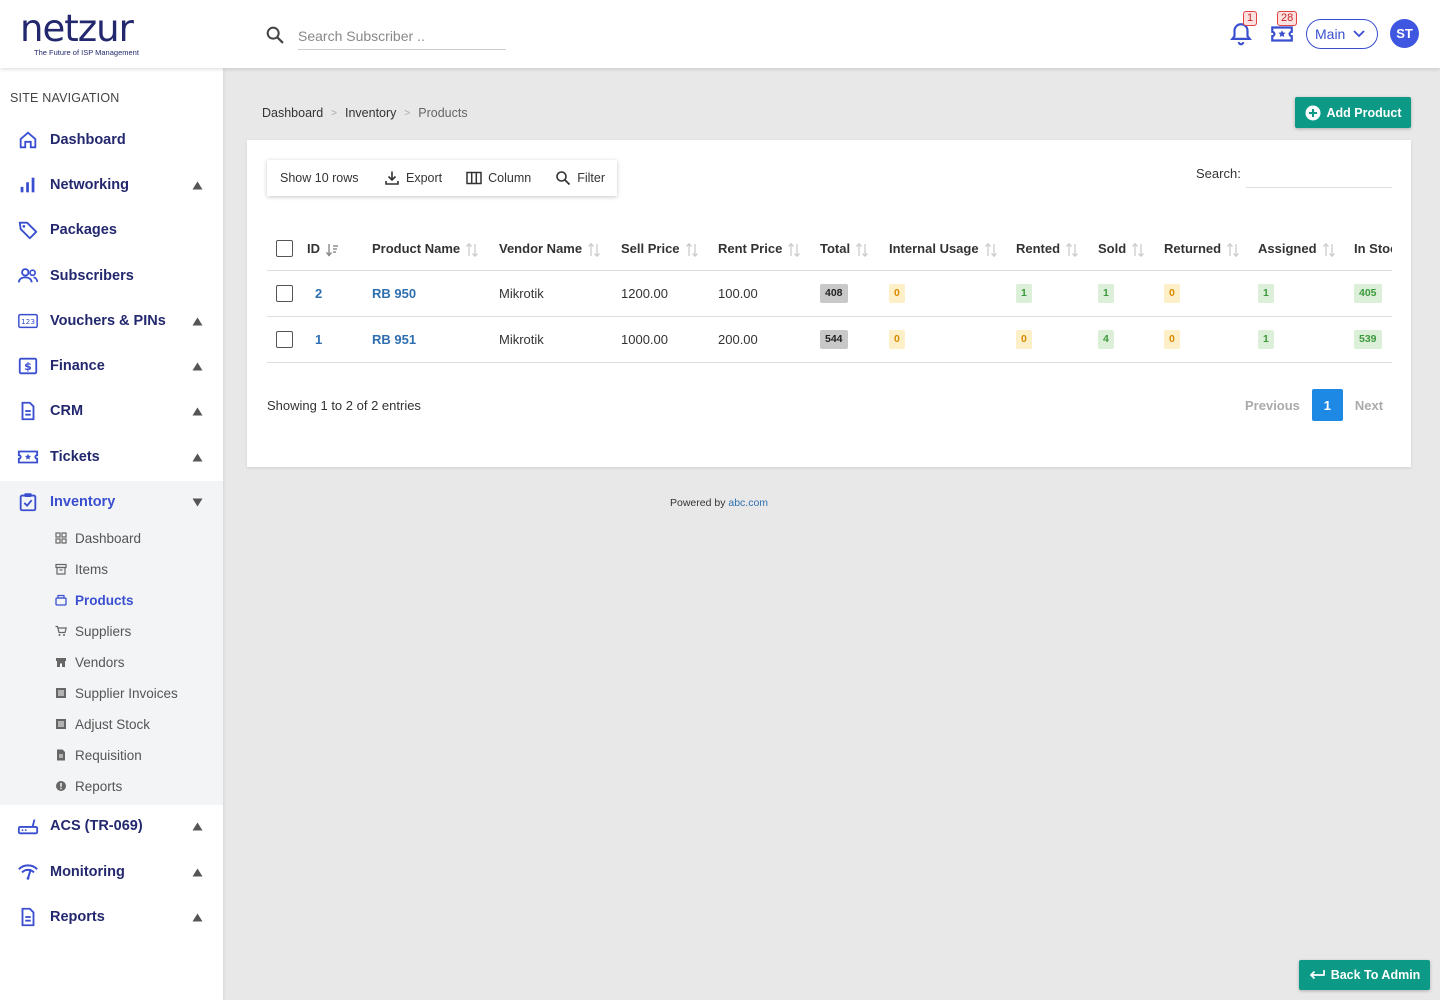 The width and height of the screenshot is (1440, 1000). I want to click on search-icon, so click(275, 35).